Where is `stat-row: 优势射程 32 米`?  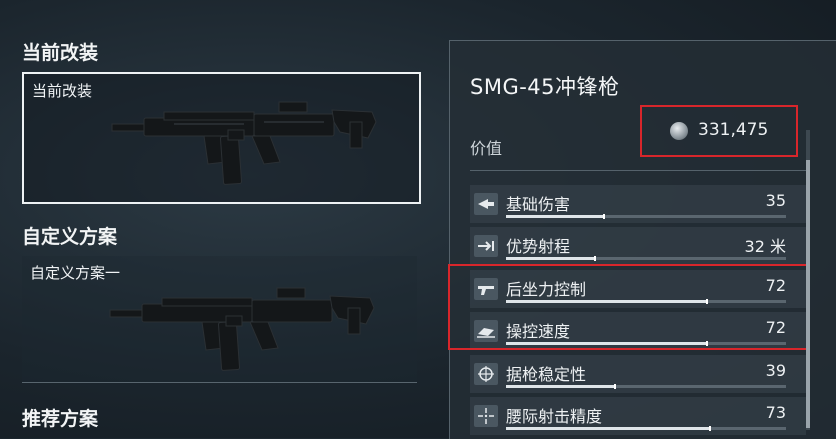
stat-row: 优势射程 32 米 is located at coordinates (638, 246).